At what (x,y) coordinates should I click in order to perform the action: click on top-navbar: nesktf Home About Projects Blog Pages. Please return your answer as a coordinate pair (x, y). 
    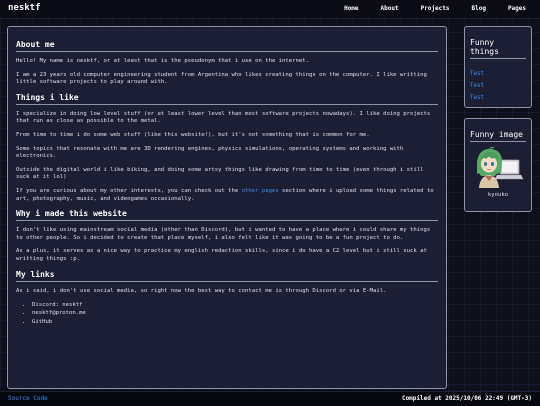
    Looking at the image, I should click on (270, 9).